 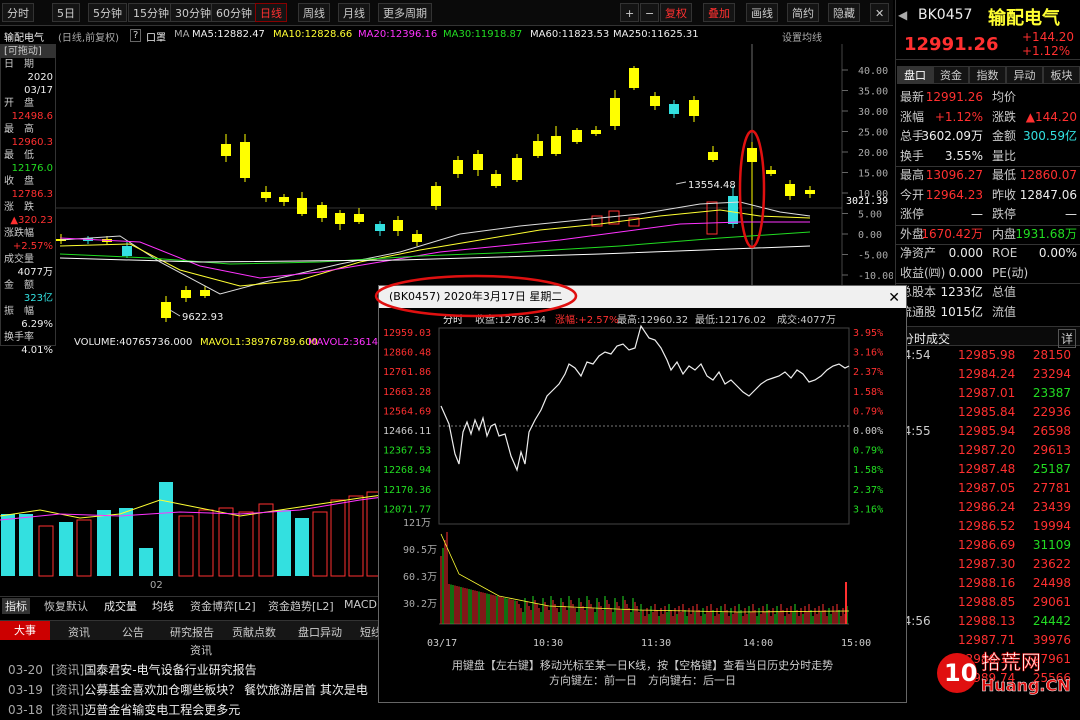 I want to click on trade-row: 12987.05 27781, so click(x=988, y=488).